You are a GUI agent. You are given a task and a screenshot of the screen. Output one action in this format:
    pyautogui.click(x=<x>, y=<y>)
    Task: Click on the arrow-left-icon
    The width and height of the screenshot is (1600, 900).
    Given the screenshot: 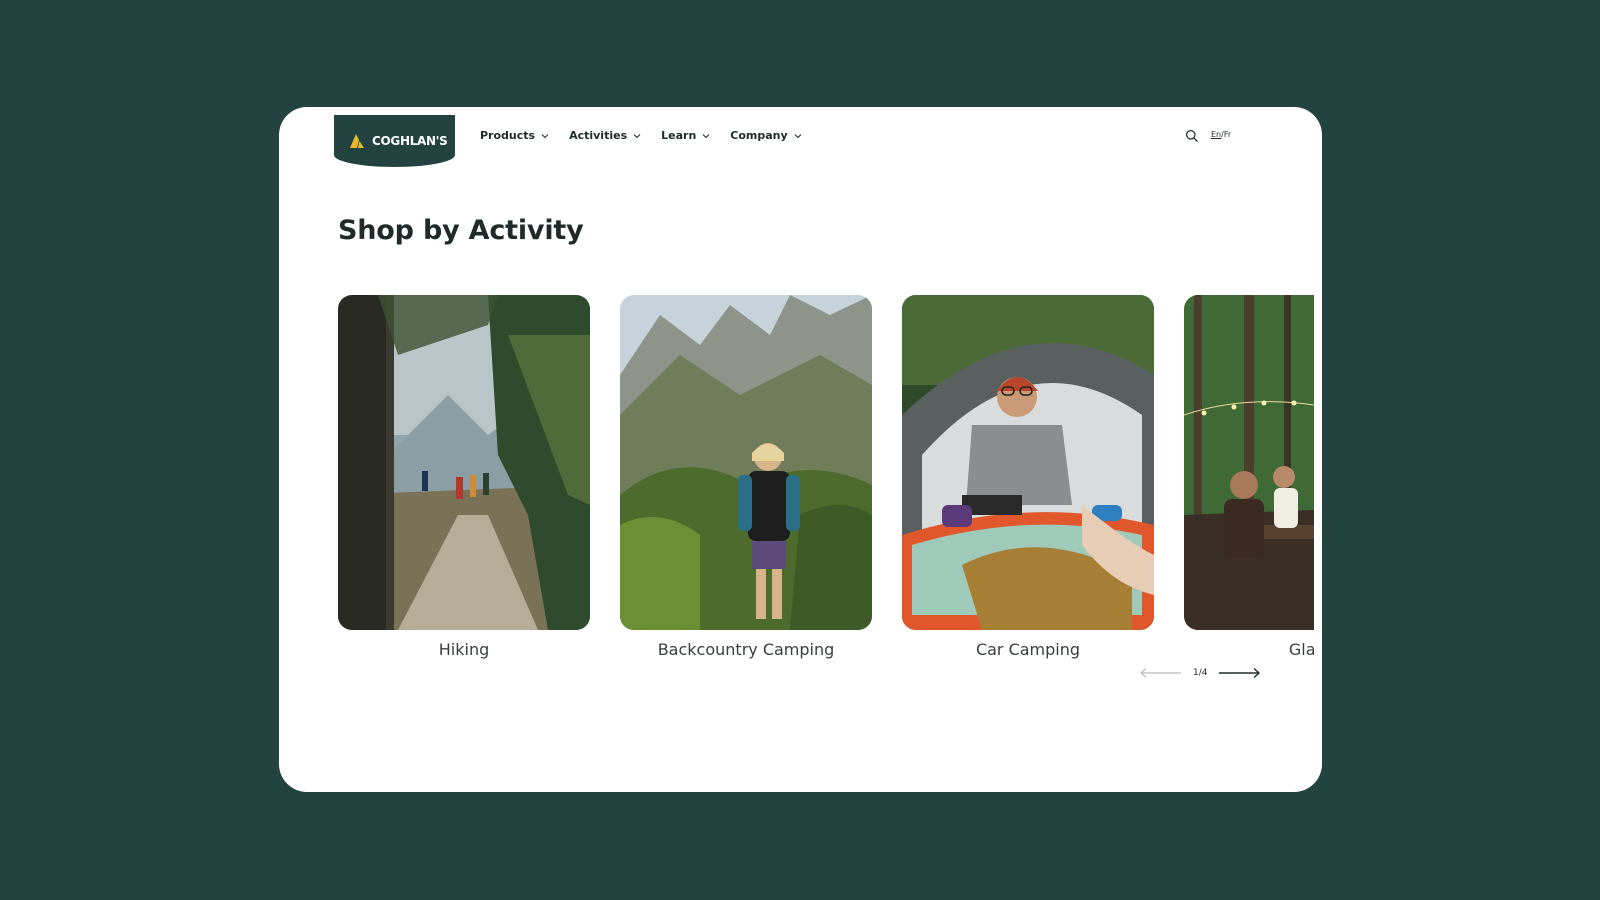 What is the action you would take?
    pyautogui.click(x=1161, y=673)
    